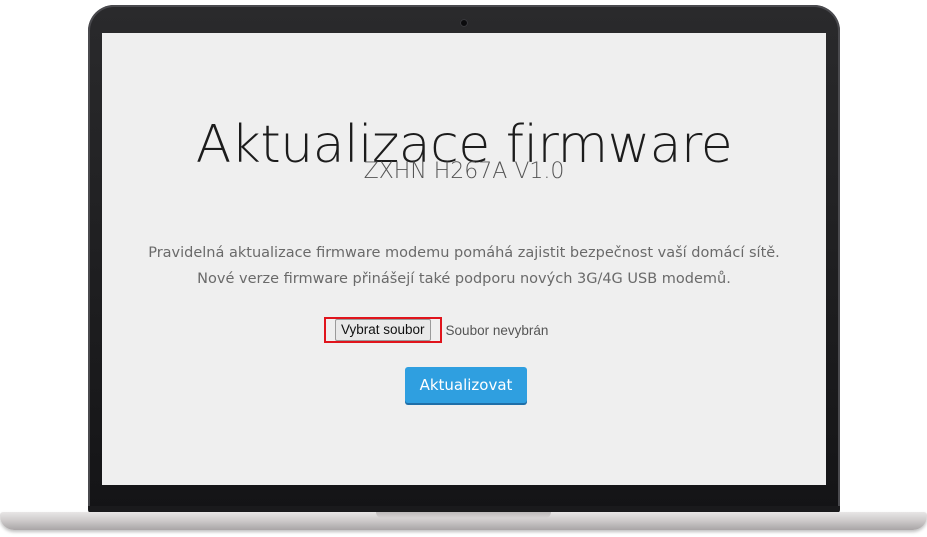 This screenshot has width=927, height=537. I want to click on webcam, so click(464, 23).